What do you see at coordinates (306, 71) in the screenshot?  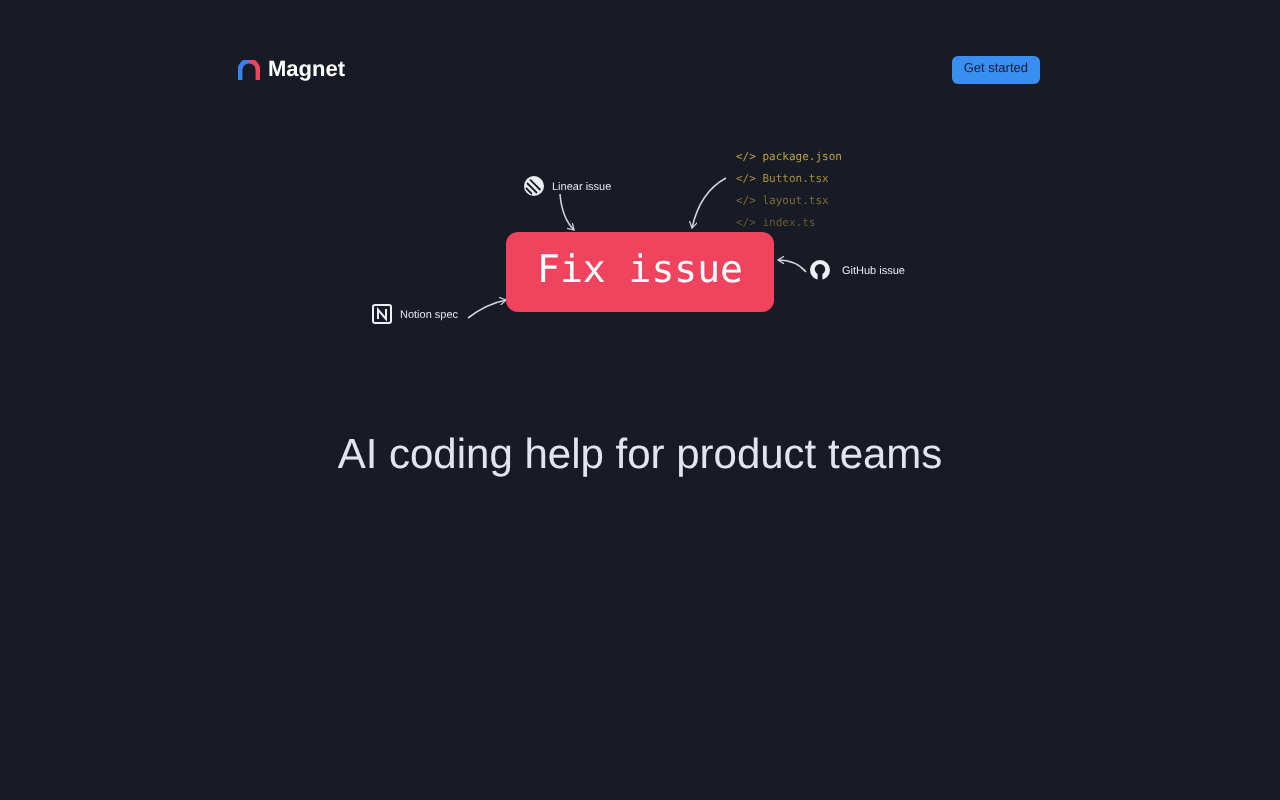 I see `brand-name: Magnet` at bounding box center [306, 71].